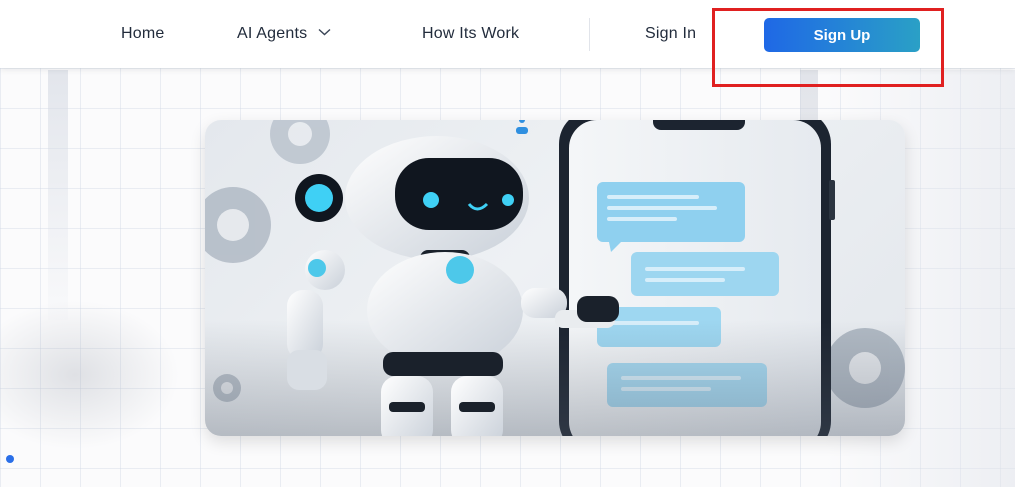 The height and width of the screenshot is (487, 1015). What do you see at coordinates (676, 34) in the screenshot?
I see `sign-in-link: Sign In` at bounding box center [676, 34].